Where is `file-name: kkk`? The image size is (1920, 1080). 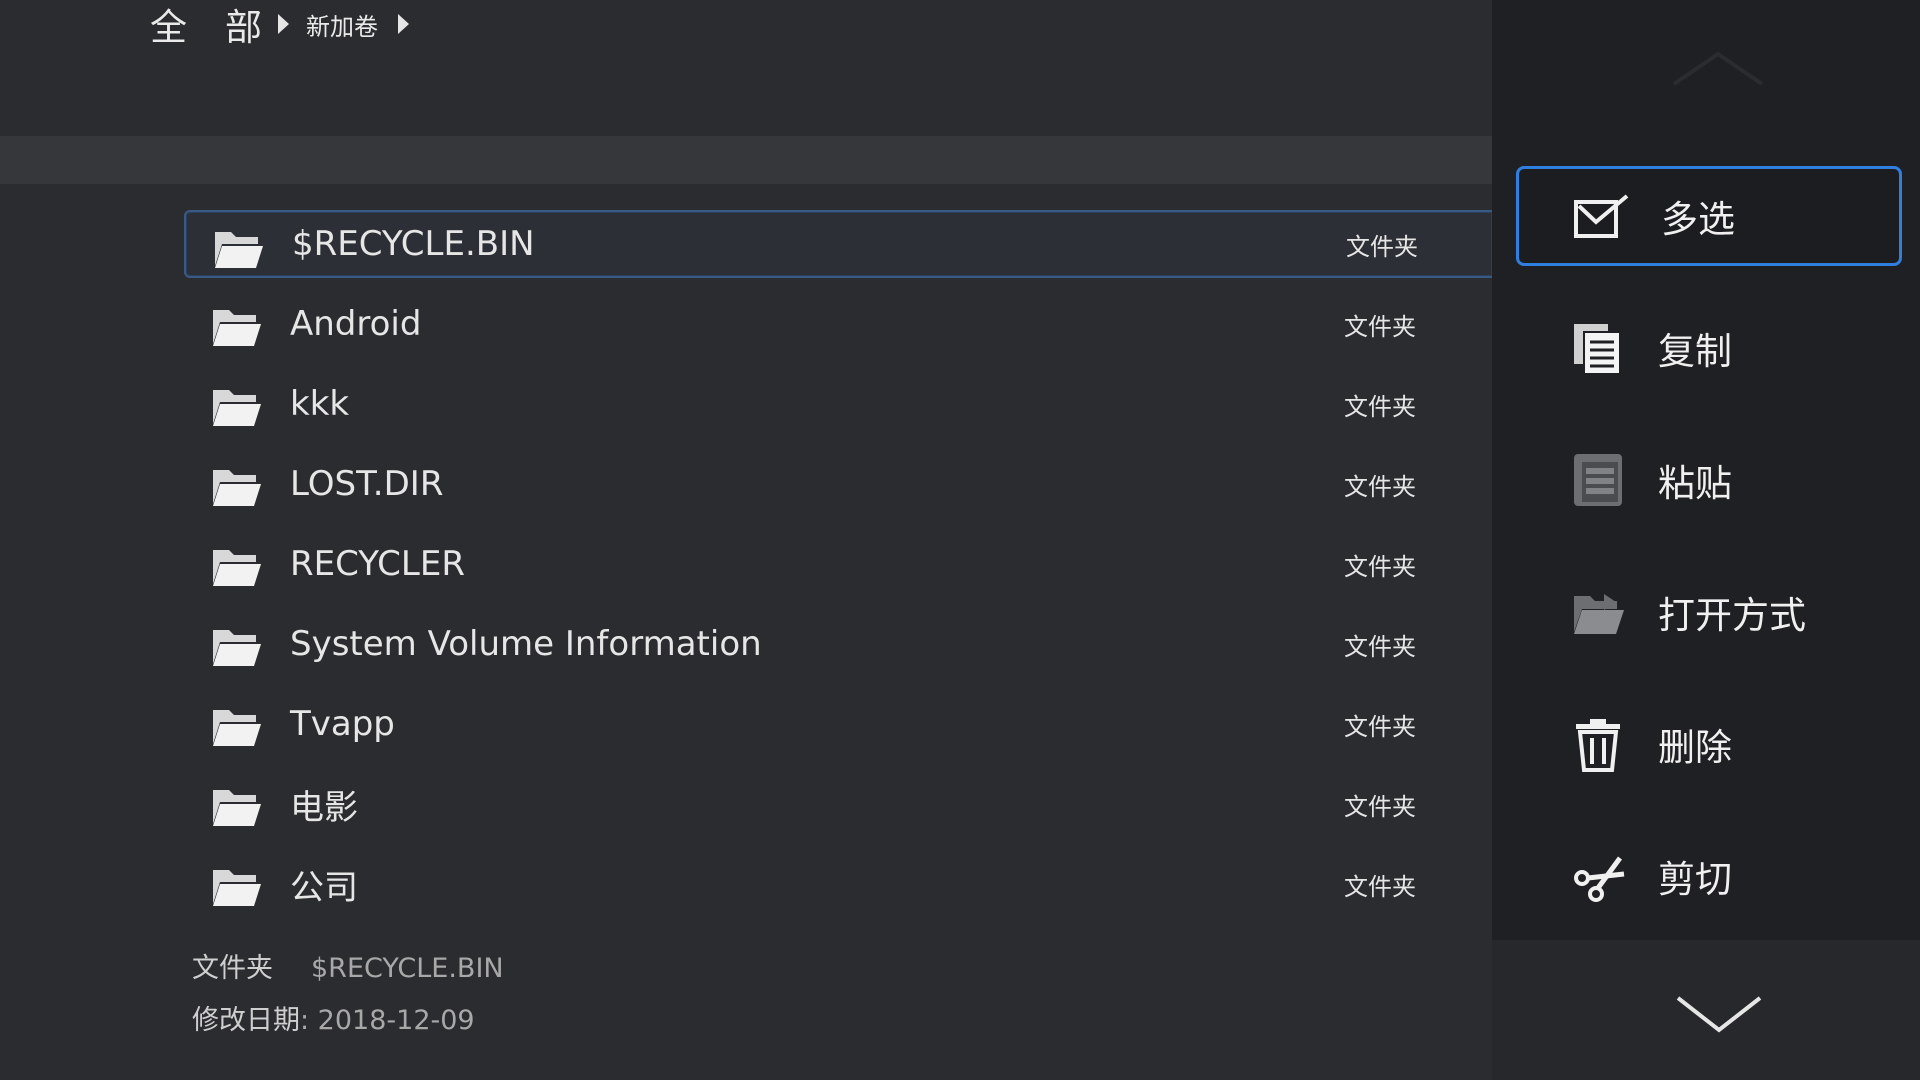 file-name: kkk is located at coordinates (320, 404).